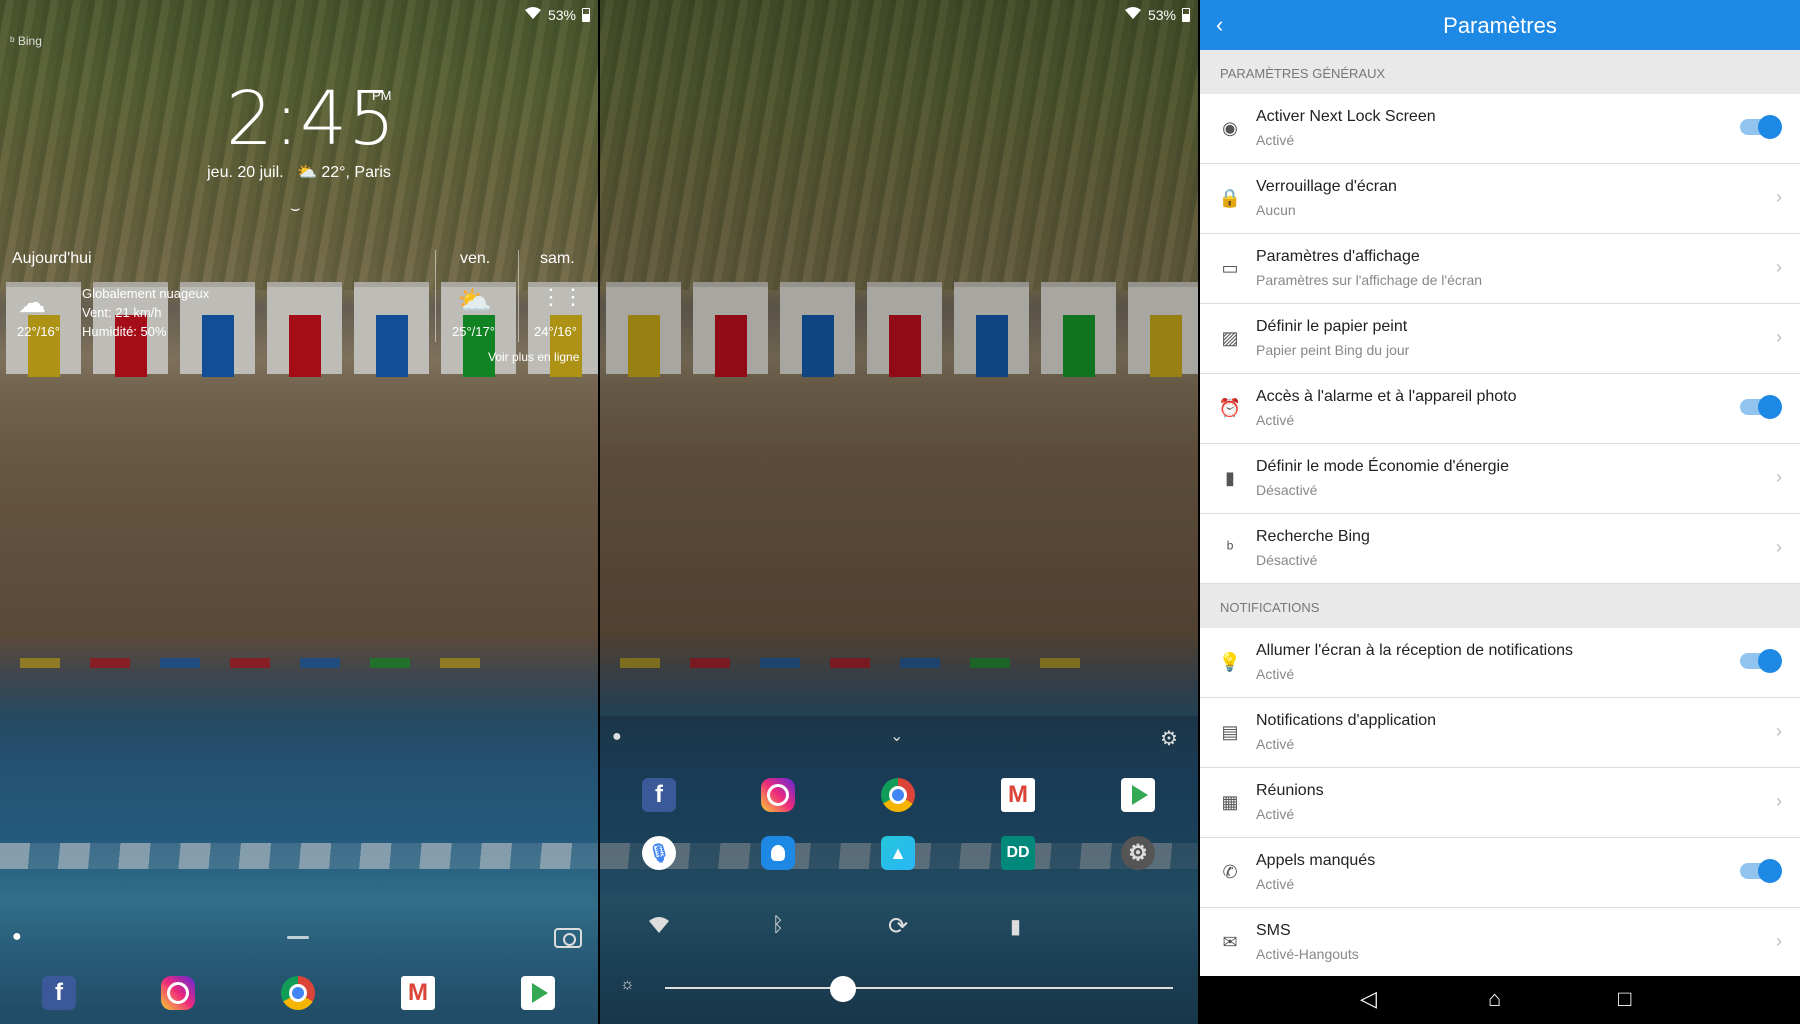  What do you see at coordinates (659, 853) in the screenshot?
I see `microphone-icon: 🎙` at bounding box center [659, 853].